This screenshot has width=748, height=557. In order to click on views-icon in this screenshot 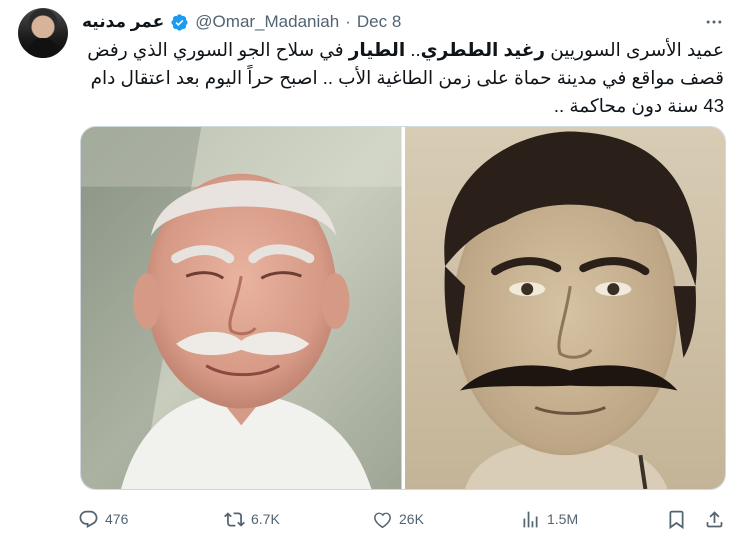, I will do `click(530, 519)`.